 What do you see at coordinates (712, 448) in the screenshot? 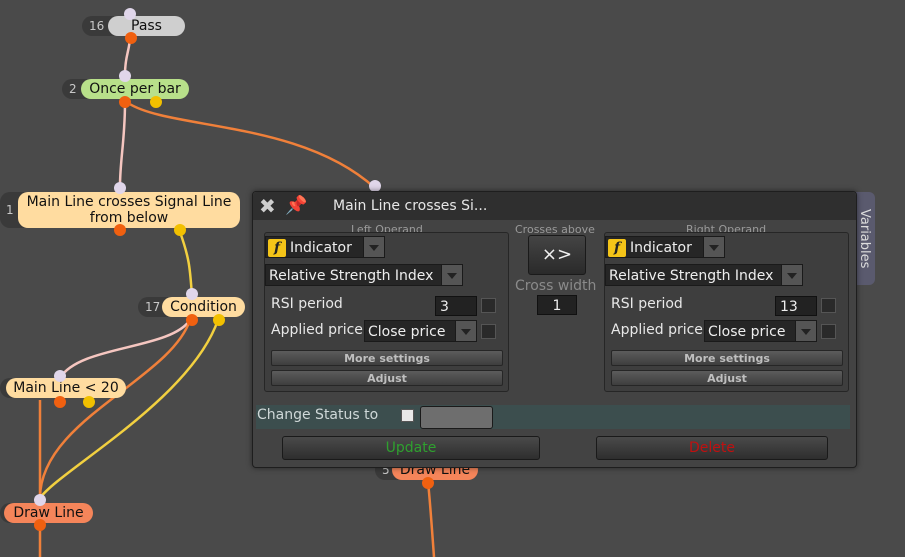
I see `delete-button: Delete` at bounding box center [712, 448].